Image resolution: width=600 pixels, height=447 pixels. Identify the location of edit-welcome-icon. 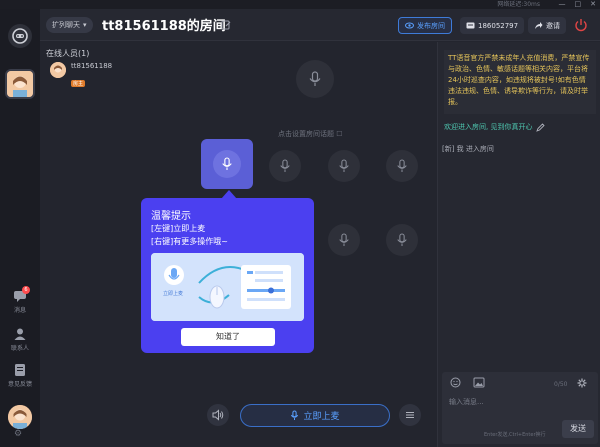
(541, 127).